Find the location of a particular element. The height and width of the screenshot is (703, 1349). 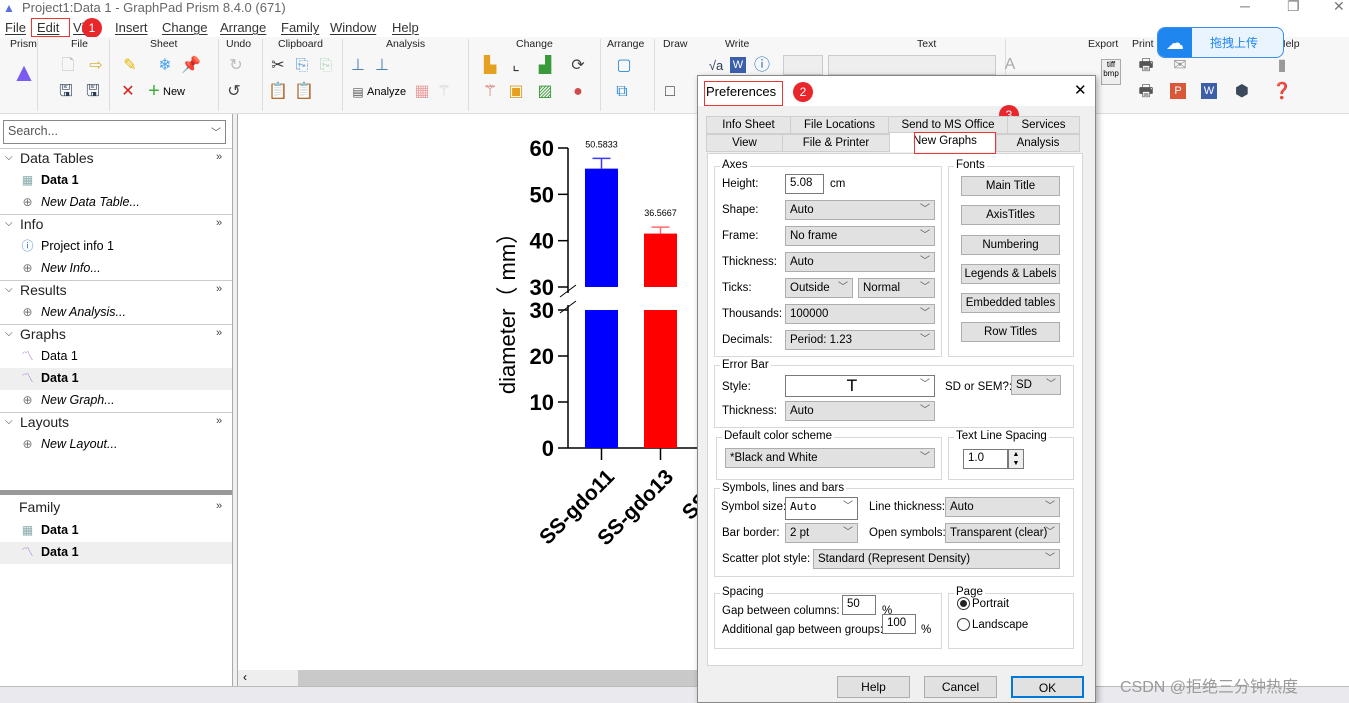

arrange-icon: ⧉ is located at coordinates (622, 92).